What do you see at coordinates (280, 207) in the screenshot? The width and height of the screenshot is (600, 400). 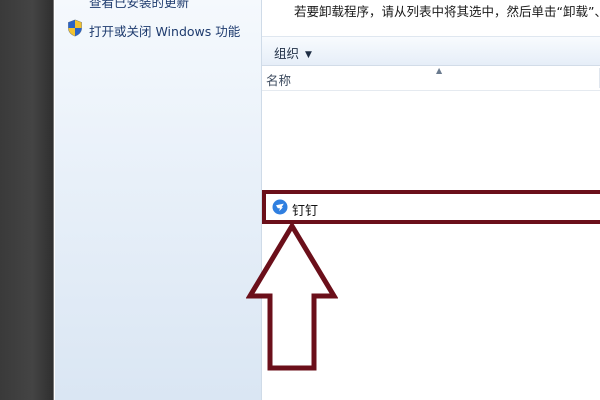 I see `dingtalk-icon` at bounding box center [280, 207].